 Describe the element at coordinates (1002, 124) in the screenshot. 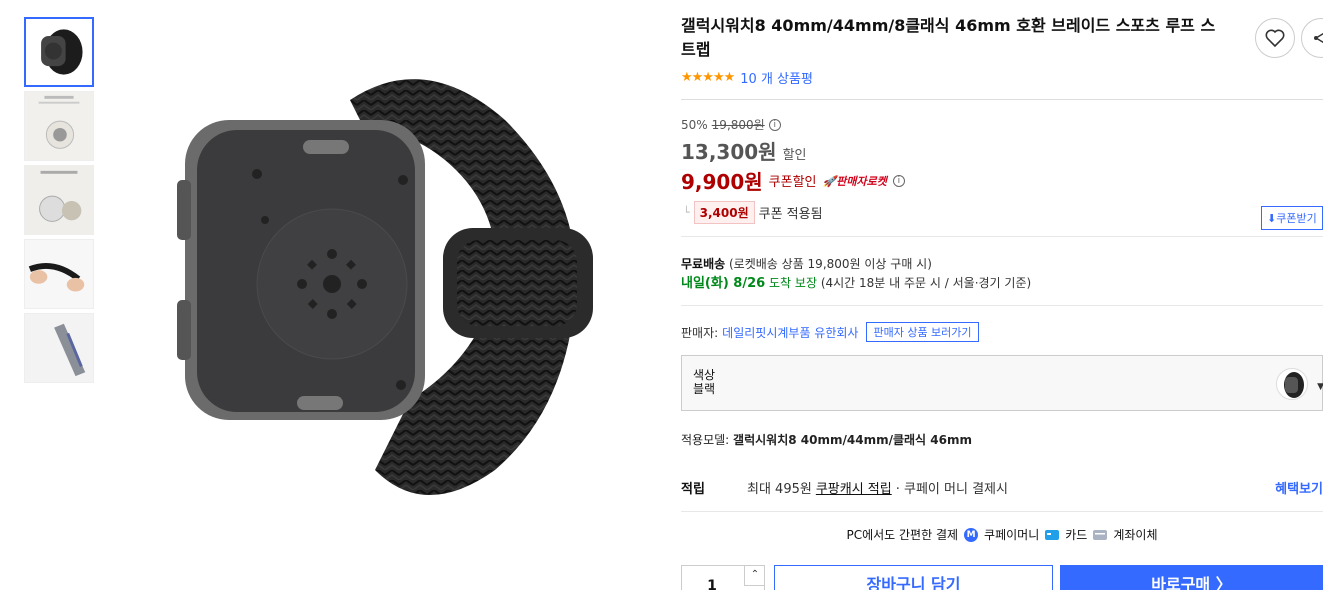

I see `original-price-row: 50% 19,800원 i` at that location.